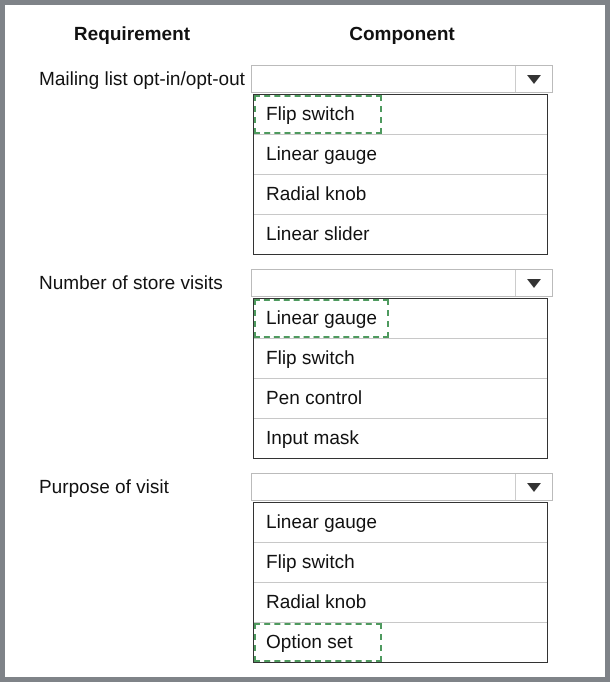 This screenshot has height=682, width=610. What do you see at coordinates (142, 80) in the screenshot?
I see `requirement-label: Mailing list opt-in/opt-out` at bounding box center [142, 80].